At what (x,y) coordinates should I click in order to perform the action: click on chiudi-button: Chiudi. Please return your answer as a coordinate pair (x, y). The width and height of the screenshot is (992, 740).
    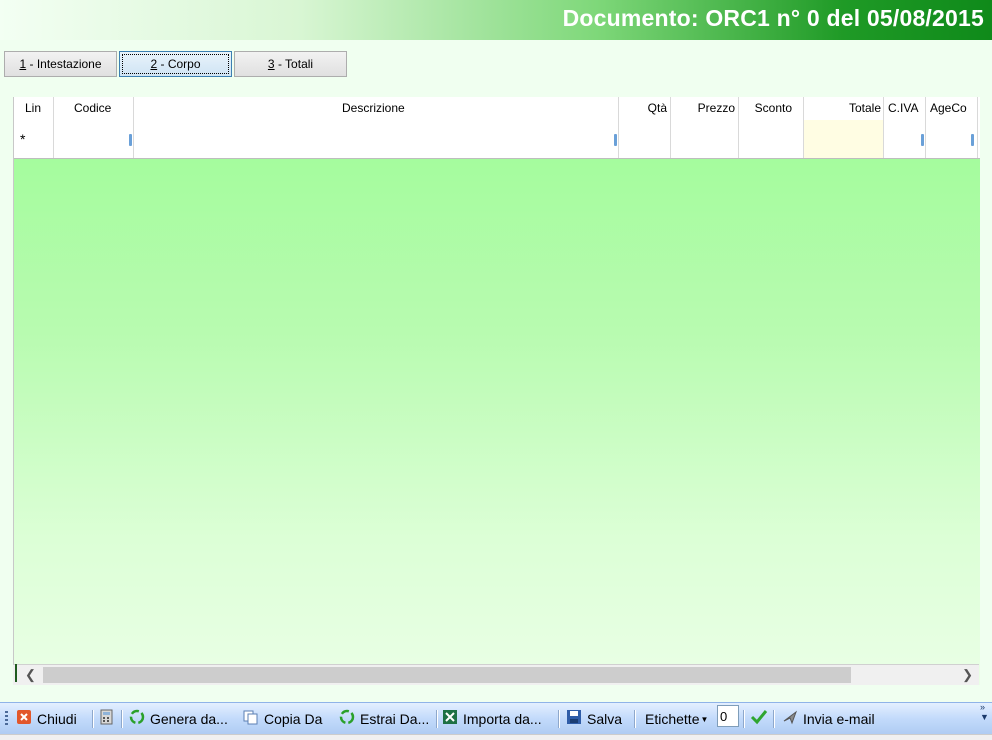
    Looking at the image, I should click on (46, 719).